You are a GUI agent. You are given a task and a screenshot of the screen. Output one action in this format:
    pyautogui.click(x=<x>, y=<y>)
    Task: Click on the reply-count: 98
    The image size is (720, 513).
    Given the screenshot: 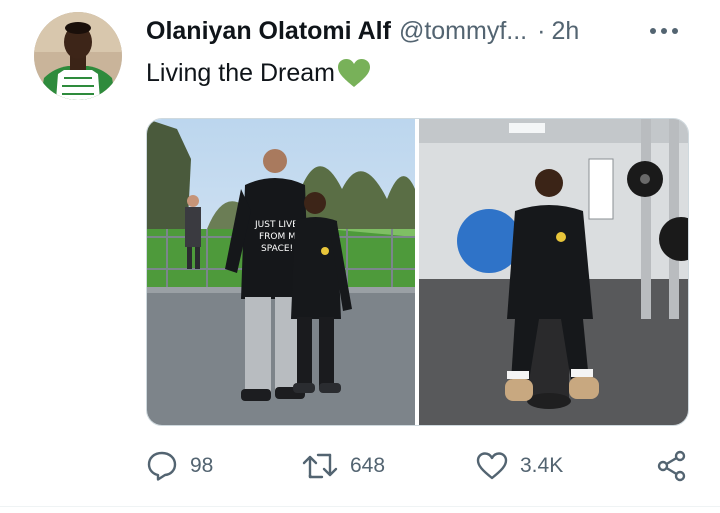 What is the action you would take?
    pyautogui.click(x=202, y=465)
    